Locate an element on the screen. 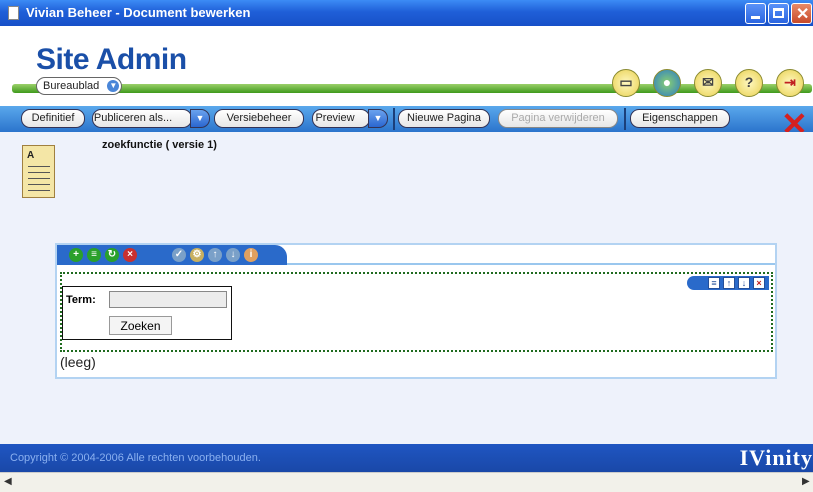 The image size is (813, 492). globe-icon: ● is located at coordinates (667, 83).